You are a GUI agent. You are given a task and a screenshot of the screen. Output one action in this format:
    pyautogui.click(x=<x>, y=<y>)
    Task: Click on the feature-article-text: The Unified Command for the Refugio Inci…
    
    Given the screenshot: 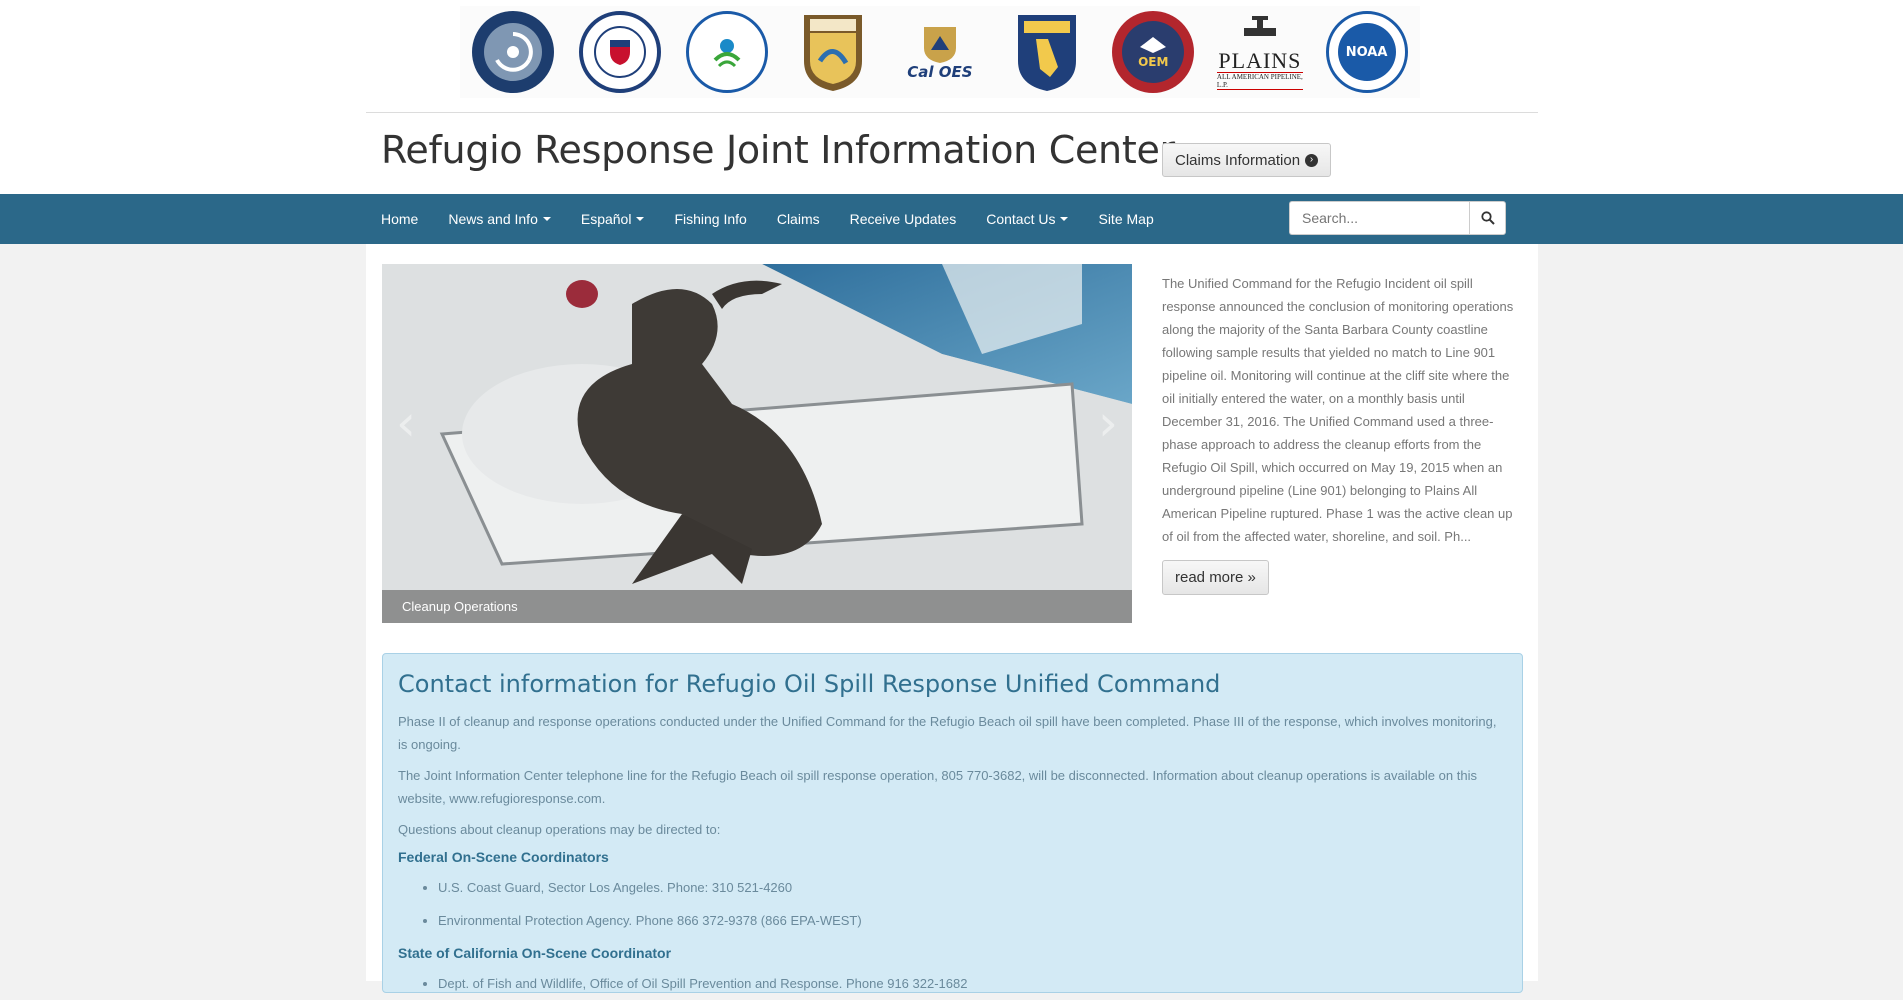 What is the action you would take?
    pyautogui.click(x=1338, y=410)
    